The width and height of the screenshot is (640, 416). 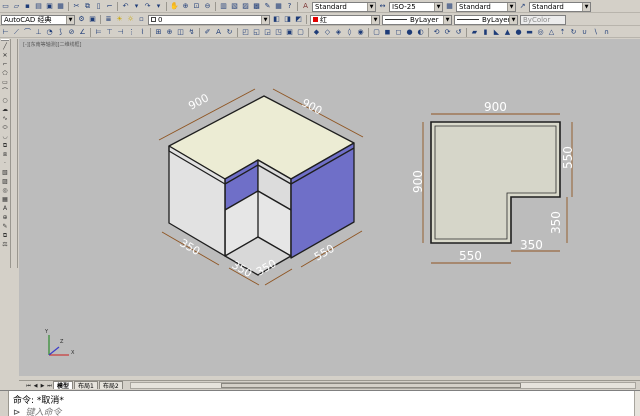 What do you see at coordinates (447, 32) in the screenshot?
I see `free-orbit-icon: ⟳` at bounding box center [447, 32].